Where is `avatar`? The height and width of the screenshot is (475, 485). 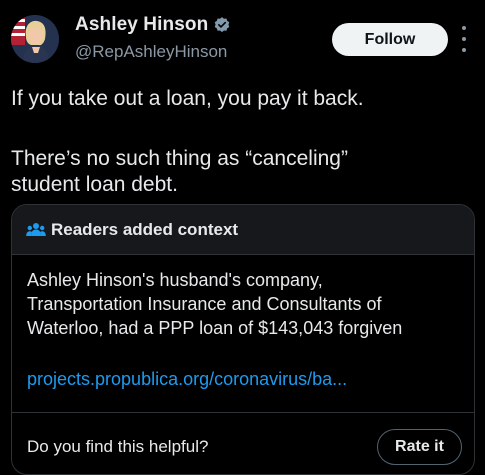
avatar is located at coordinates (35, 39).